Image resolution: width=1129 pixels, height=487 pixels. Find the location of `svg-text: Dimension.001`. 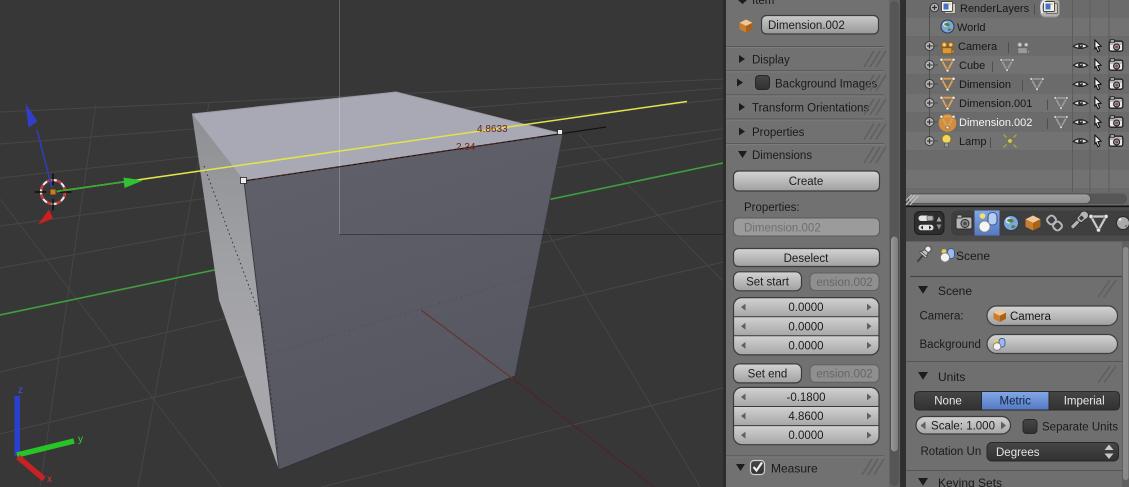

svg-text: Dimension.001 is located at coordinates (995, 104).